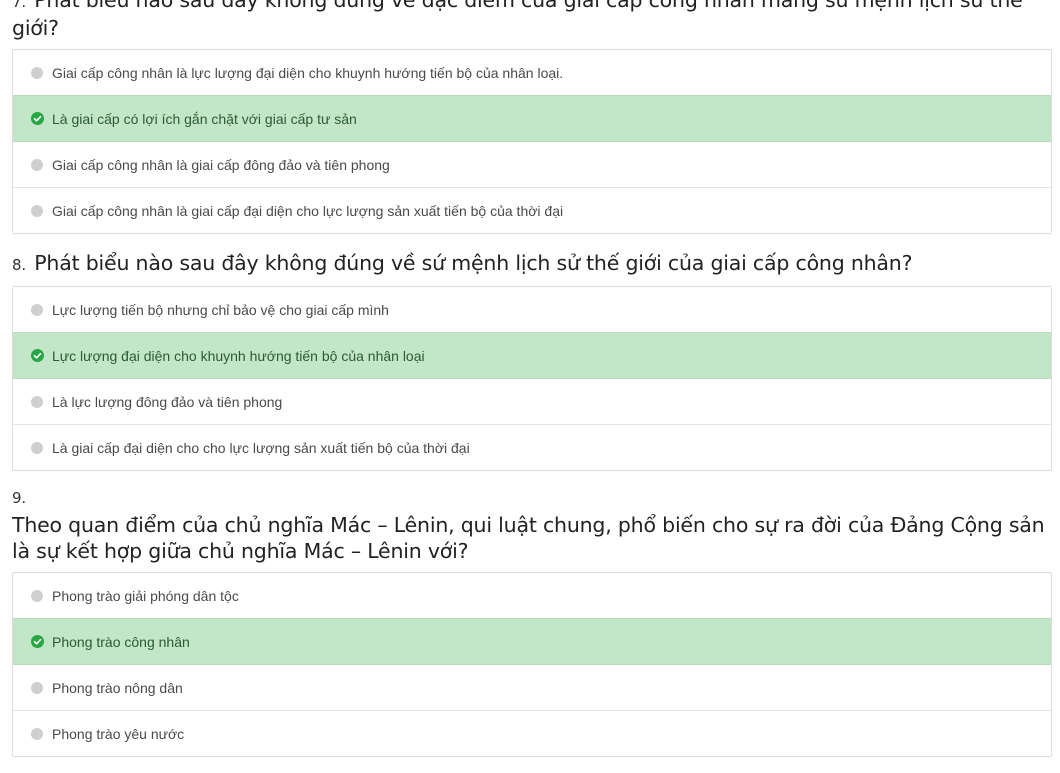 Image resolution: width=1060 pixels, height=773 pixels. What do you see at coordinates (167, 401) in the screenshot?
I see `answer-label: Là lực lượng đông đảo và tiên phong` at bounding box center [167, 401].